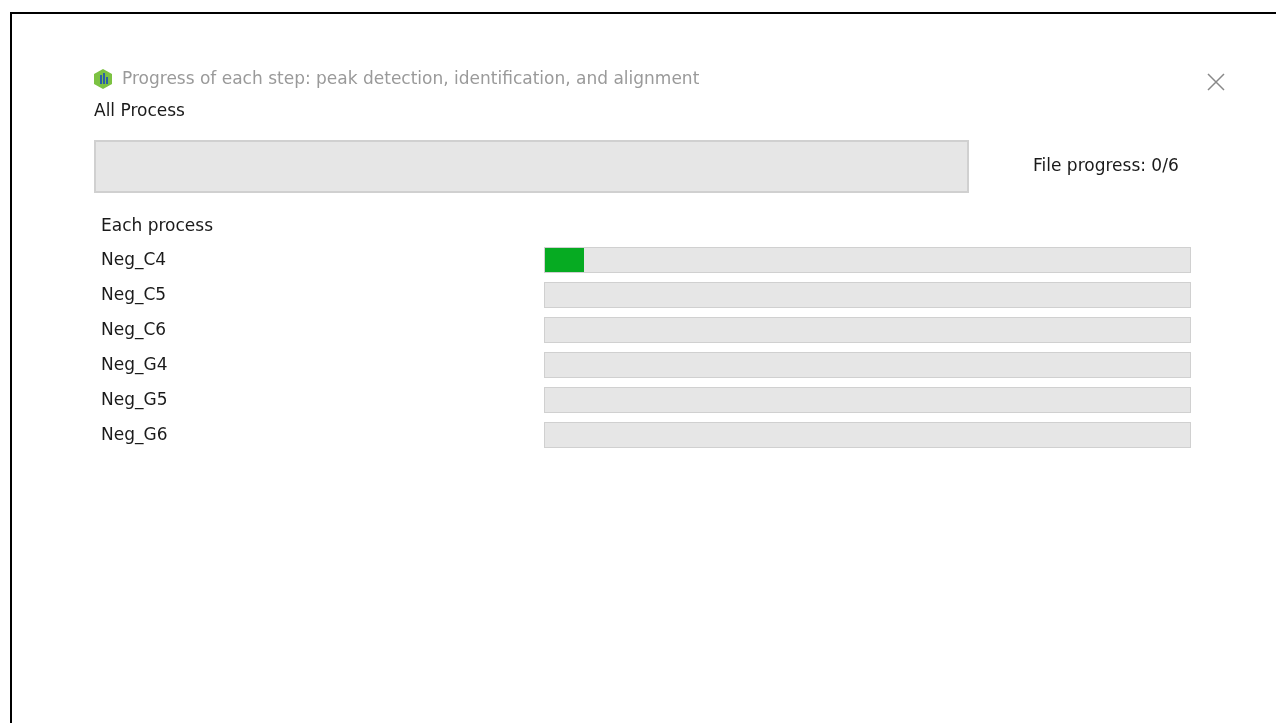 Image resolution: width=1276 pixels, height=723 pixels. Describe the element at coordinates (134, 259) in the screenshot. I see `file-name: Neg_C4` at that location.